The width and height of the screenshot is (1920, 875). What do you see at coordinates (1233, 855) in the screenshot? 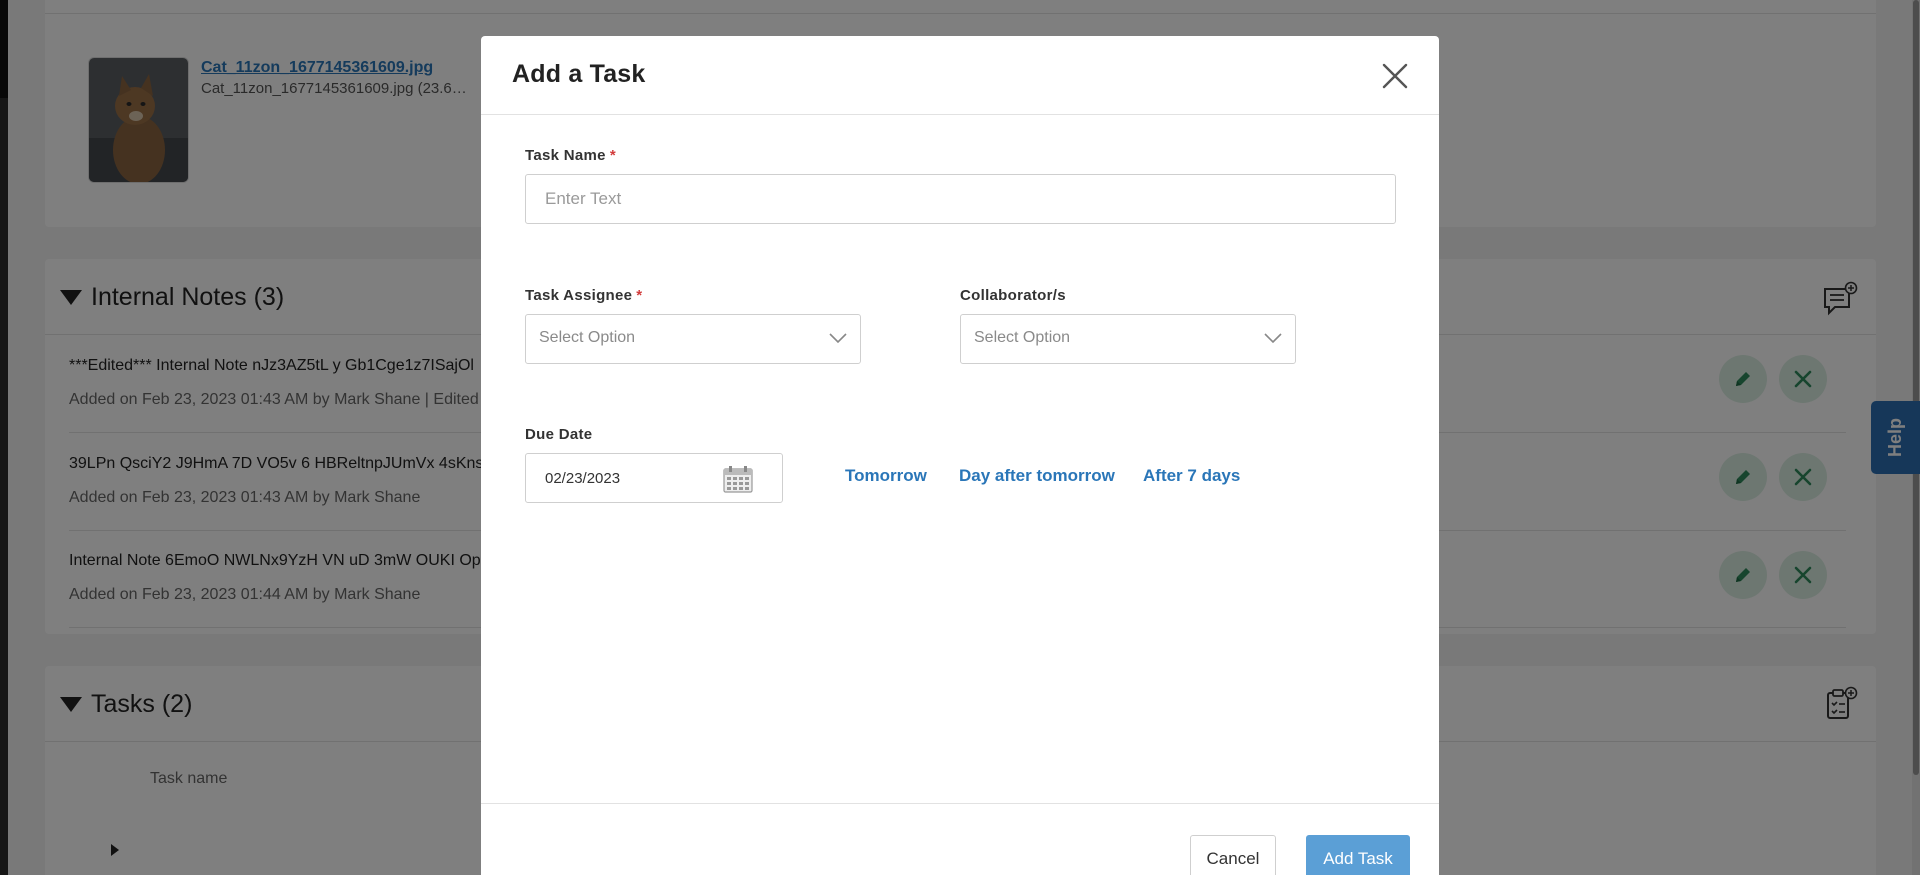
I see `cancel-button: Cancel` at bounding box center [1233, 855].